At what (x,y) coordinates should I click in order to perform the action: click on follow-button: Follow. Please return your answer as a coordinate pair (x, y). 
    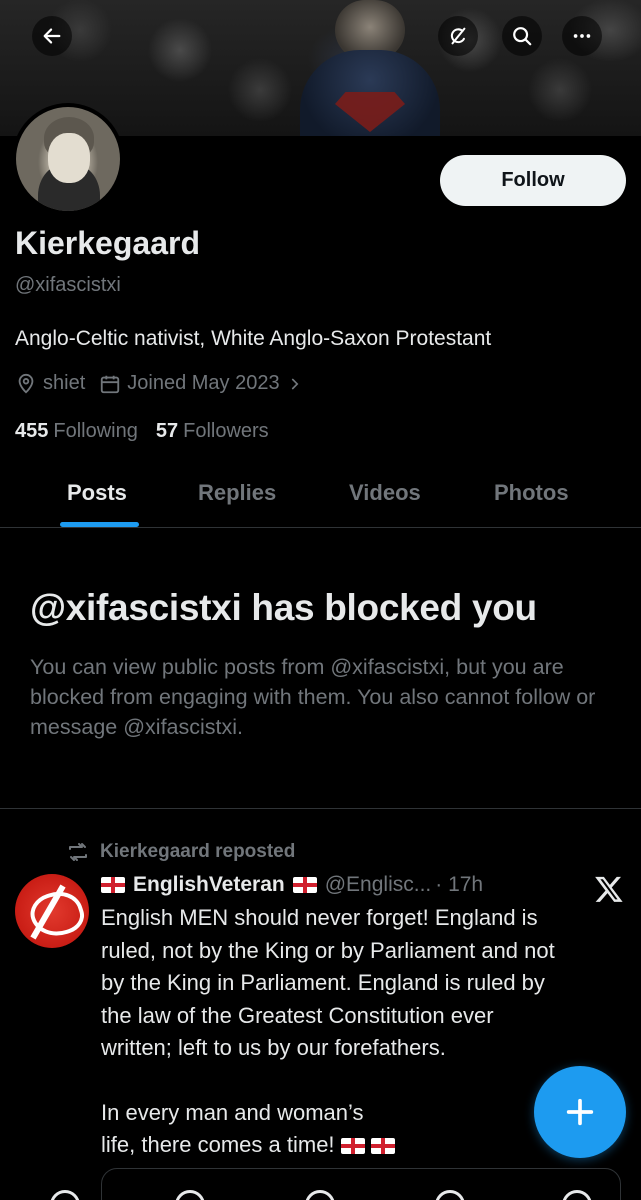
    Looking at the image, I should click on (533, 180).